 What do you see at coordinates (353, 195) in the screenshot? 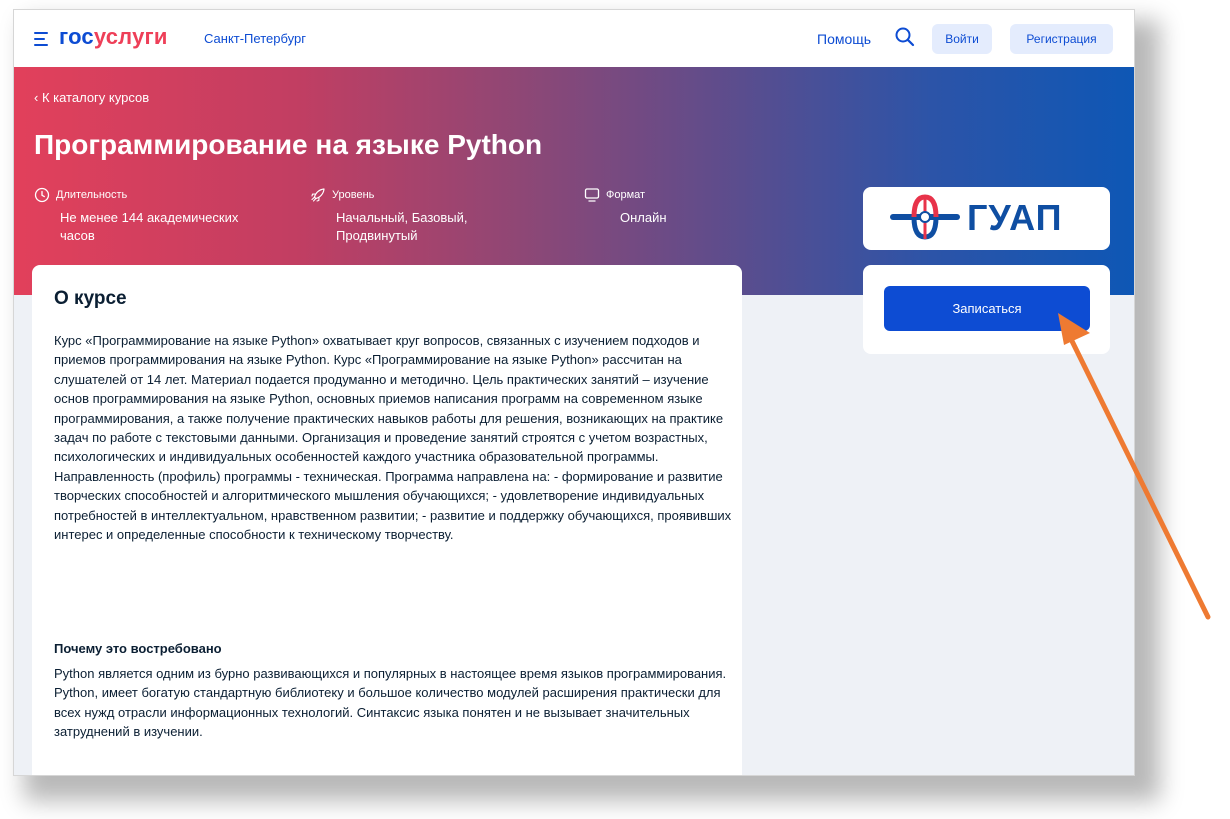
I see `meta-label: Уровень` at bounding box center [353, 195].